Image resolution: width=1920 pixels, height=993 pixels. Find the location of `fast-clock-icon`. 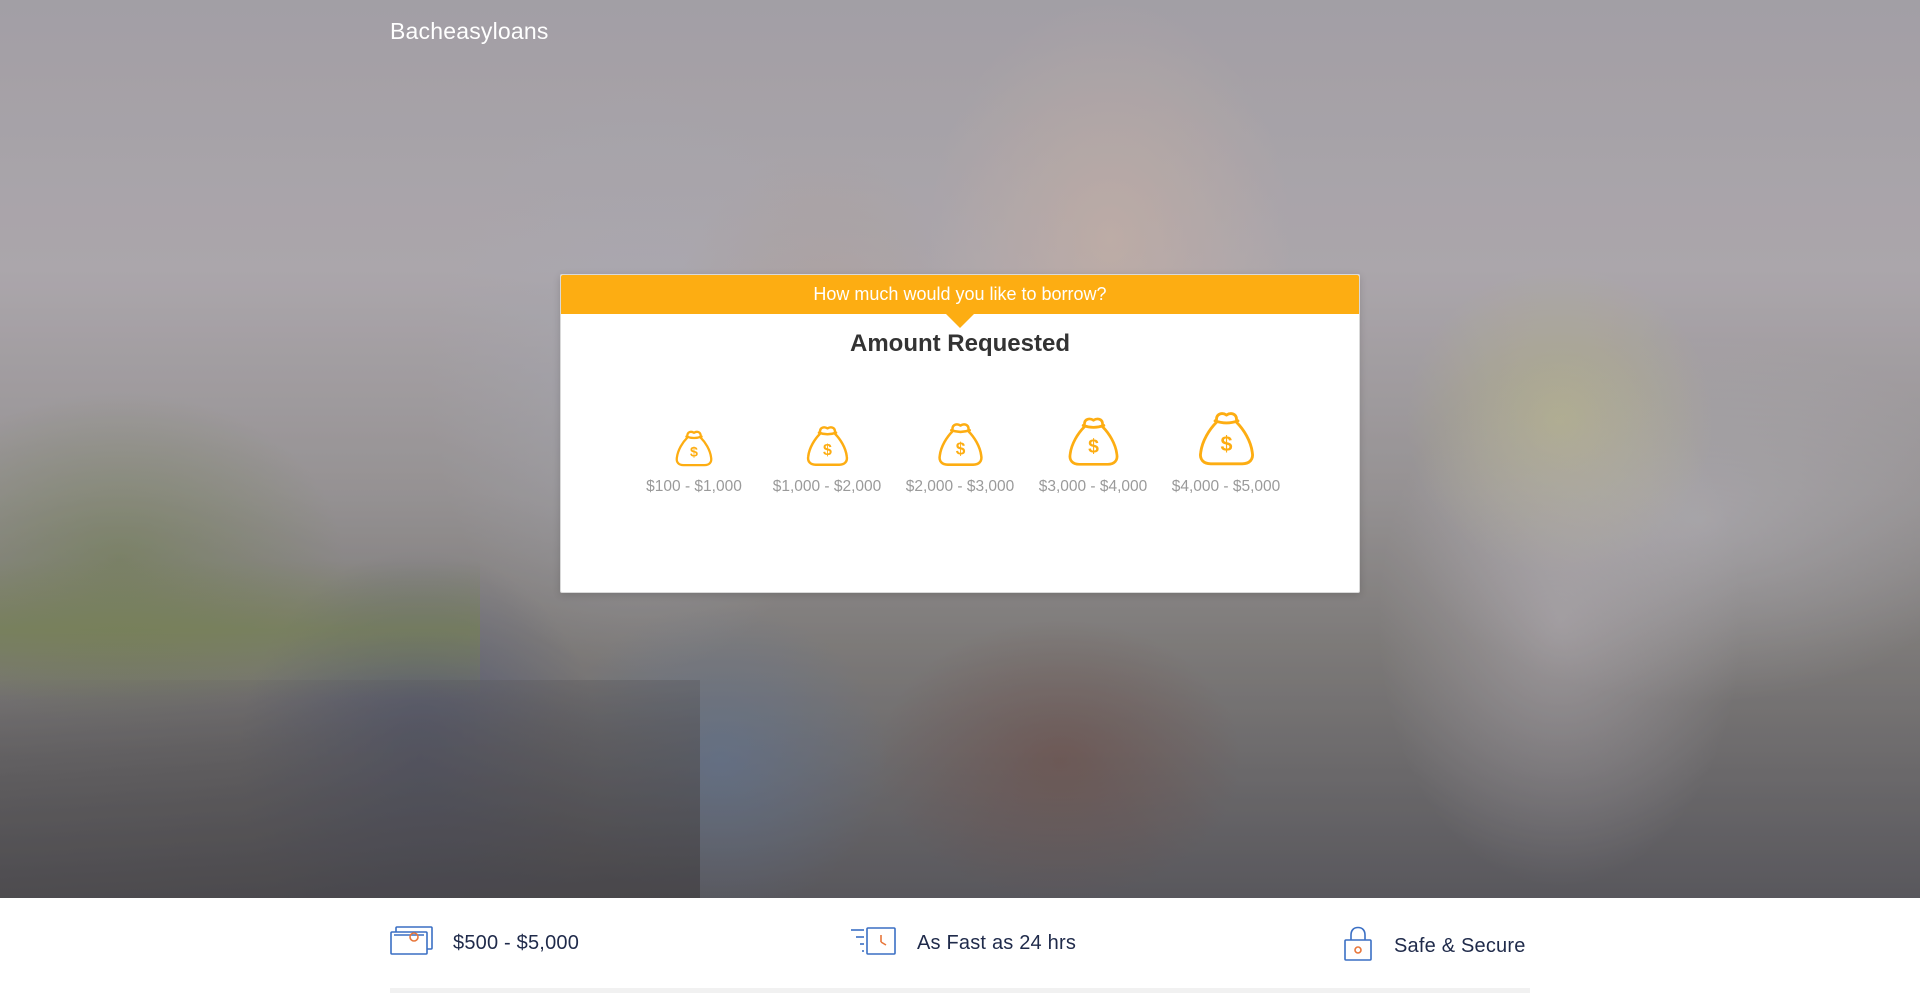

fast-clock-icon is located at coordinates (873, 943).